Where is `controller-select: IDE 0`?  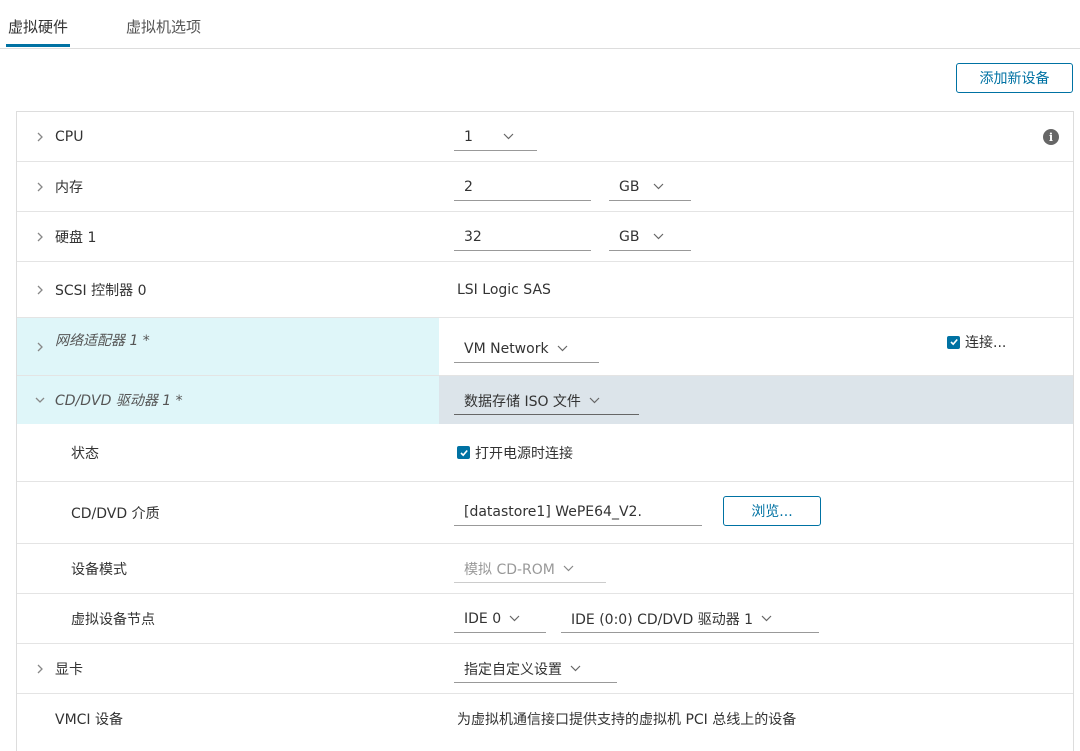 controller-select: IDE 0 is located at coordinates (500, 619).